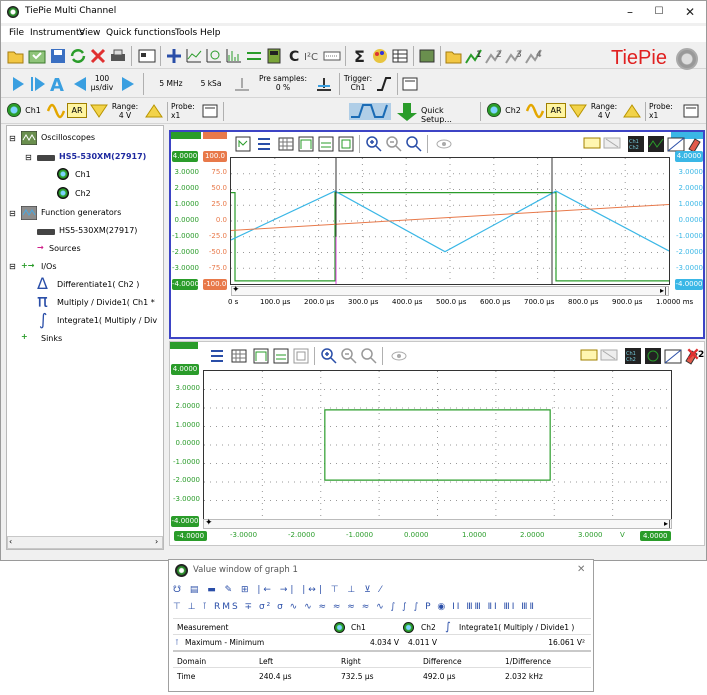 Image resolution: width=707 pixels, height=695 pixels. Describe the element at coordinates (384, 84) in the screenshot. I see `trigger-slope-icon` at that location.